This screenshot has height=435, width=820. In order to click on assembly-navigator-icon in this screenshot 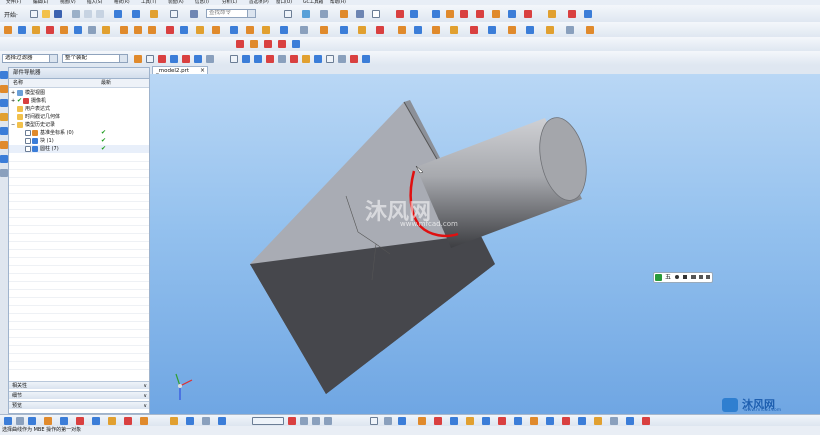, I will do `click(4, 75)`.